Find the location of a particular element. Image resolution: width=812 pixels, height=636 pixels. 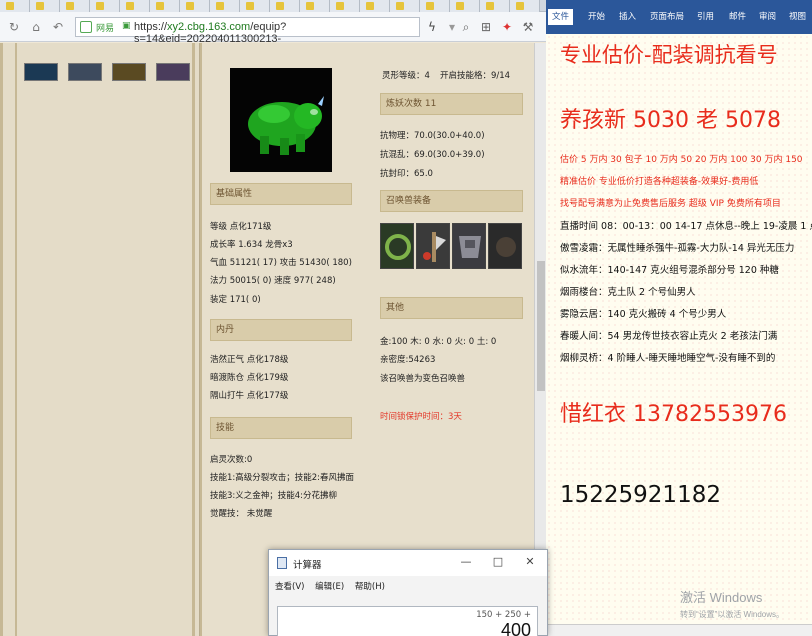

close-button: ✕ is located at coordinates (530, 562).